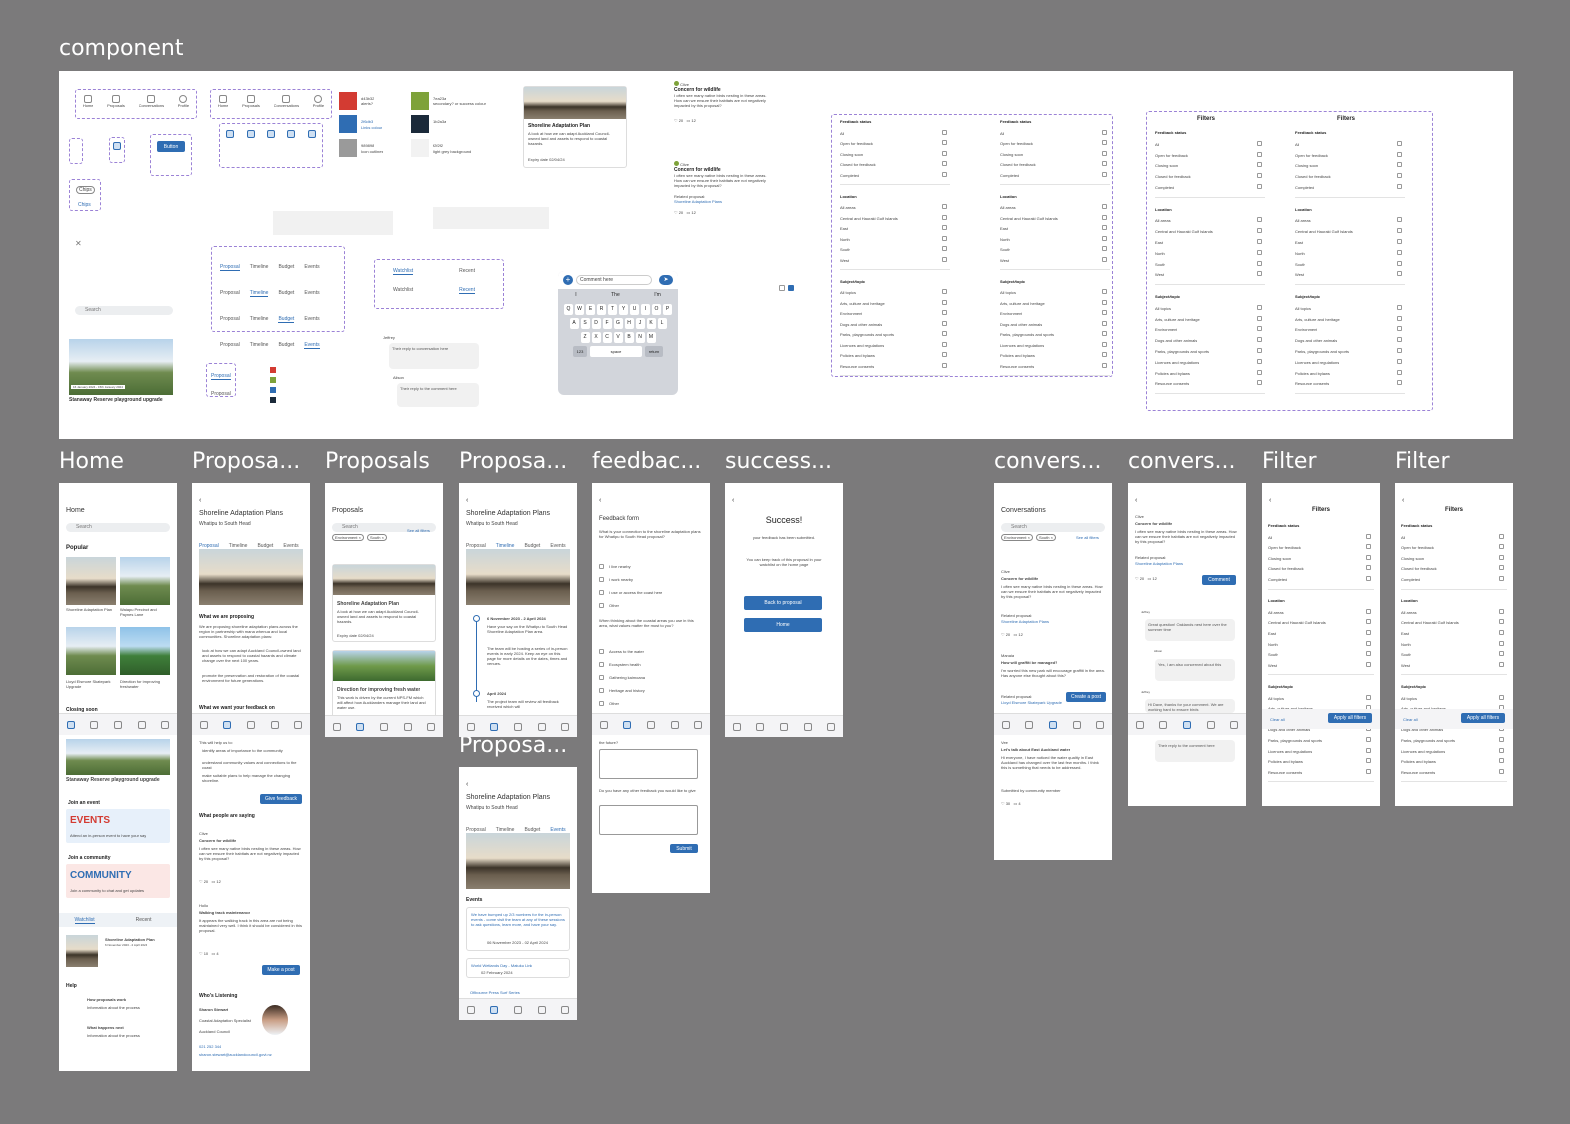 This screenshot has width=1570, height=1124. I want to click on send-icon: ➤, so click(666, 280).